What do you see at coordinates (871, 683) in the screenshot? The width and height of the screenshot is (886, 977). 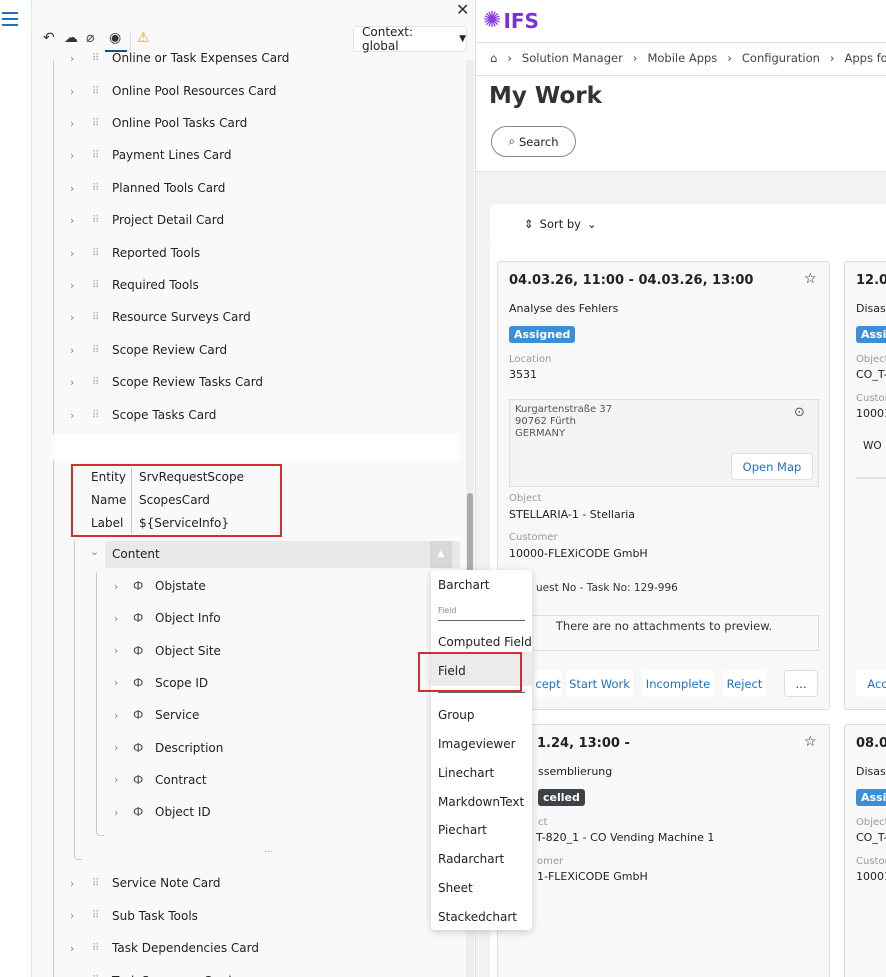 I see `accept-button: Acce` at bounding box center [871, 683].